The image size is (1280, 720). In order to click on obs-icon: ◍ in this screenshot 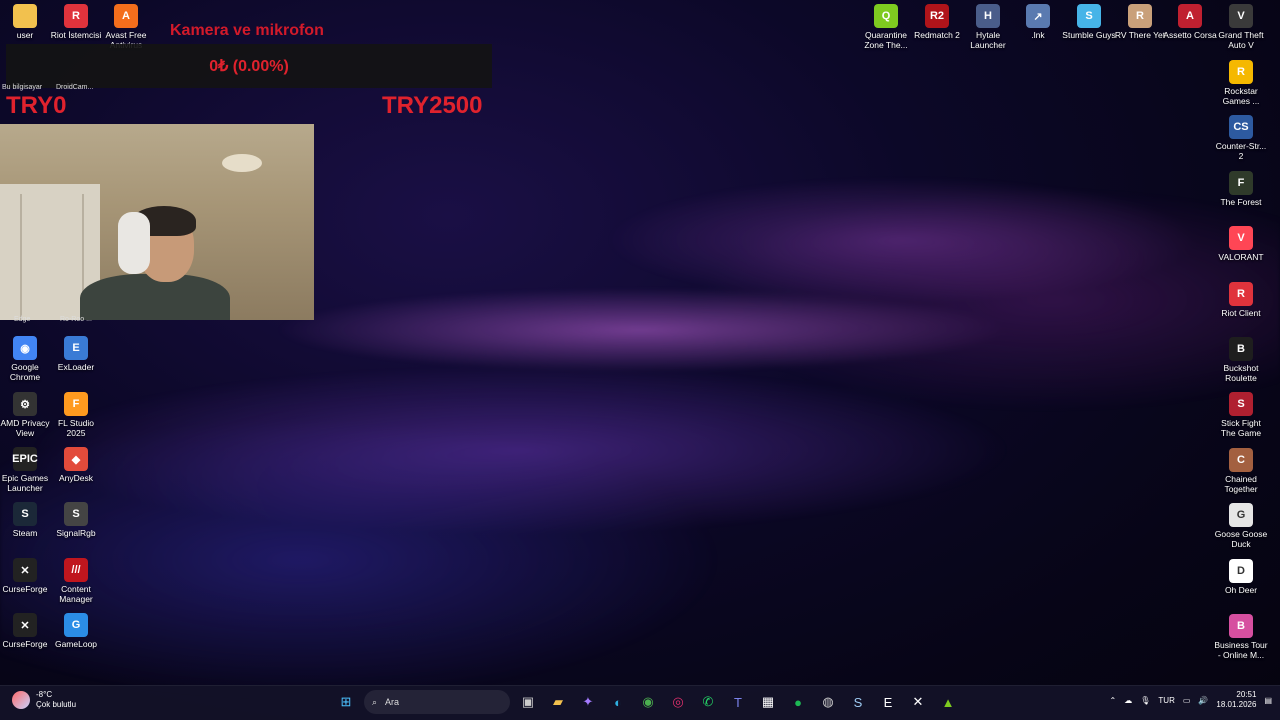, I will do `click(828, 702)`.